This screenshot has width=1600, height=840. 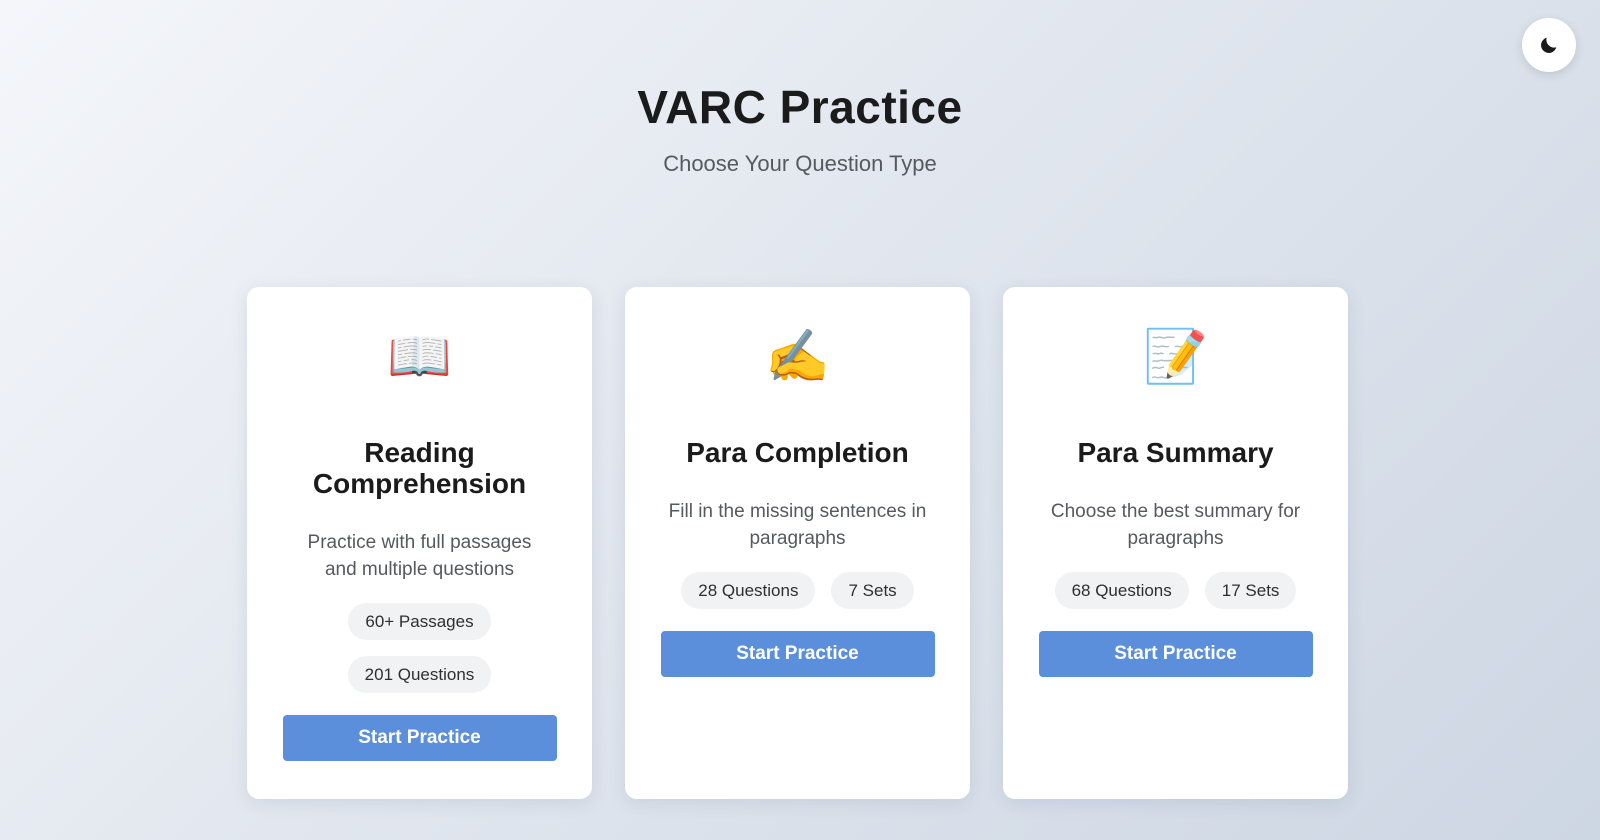 I want to click on questions-badge: 28 Questions, so click(x=748, y=590).